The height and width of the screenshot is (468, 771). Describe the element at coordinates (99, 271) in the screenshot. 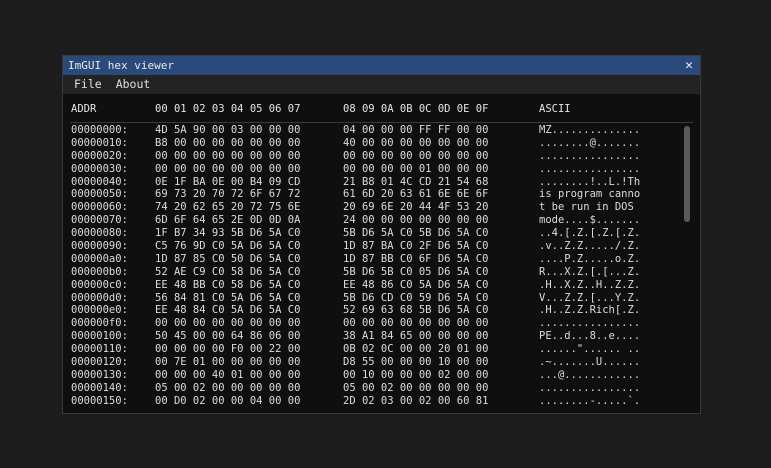

I see `row-address: 000000b0:` at that location.